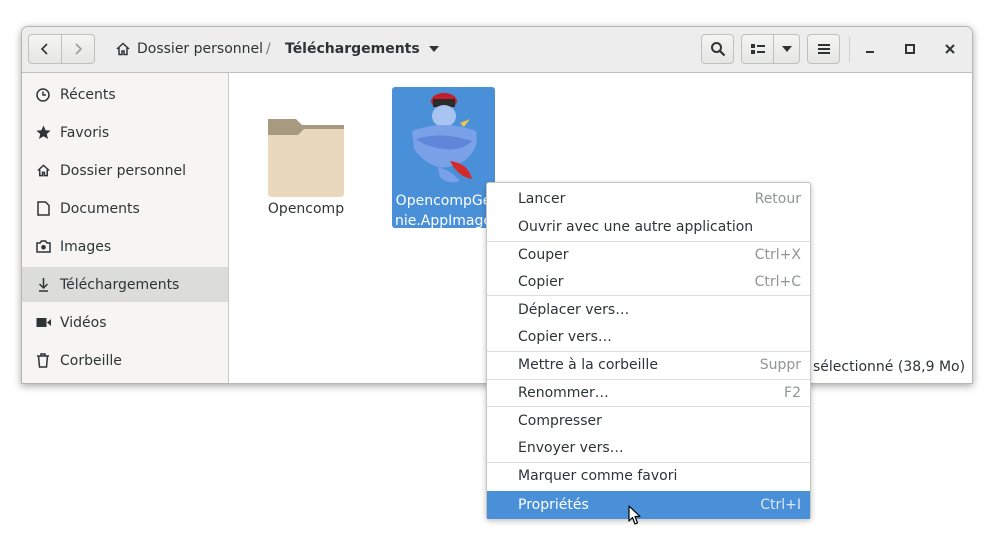 The height and width of the screenshot is (536, 991). I want to click on menu-item-label: Couper, so click(543, 255).